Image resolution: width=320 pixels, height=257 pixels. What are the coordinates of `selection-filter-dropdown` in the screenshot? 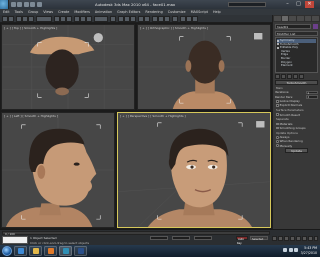 It's located at (44, 19).